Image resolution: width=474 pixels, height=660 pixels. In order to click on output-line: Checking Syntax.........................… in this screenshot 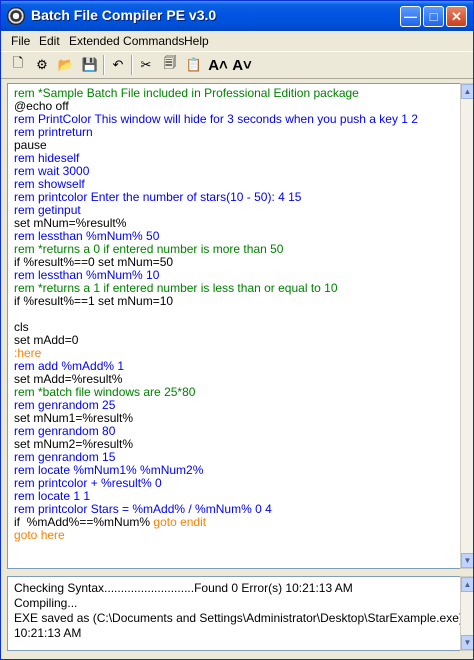, I will do `click(183, 588)`.